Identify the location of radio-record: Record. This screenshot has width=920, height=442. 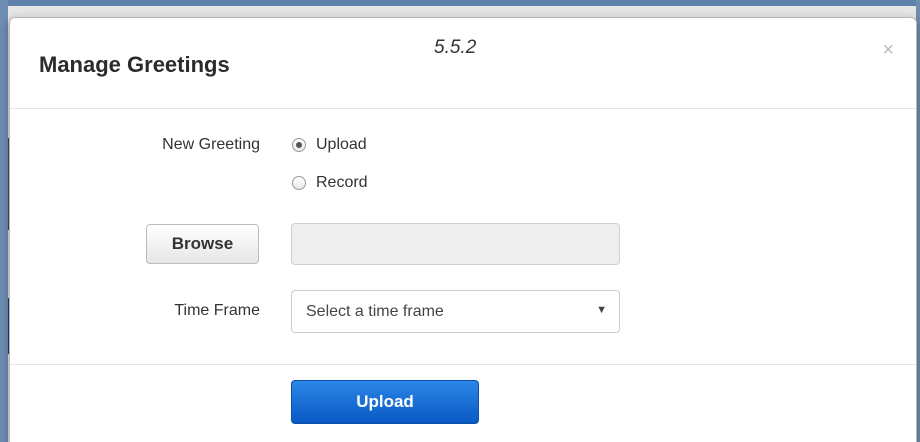
(330, 183).